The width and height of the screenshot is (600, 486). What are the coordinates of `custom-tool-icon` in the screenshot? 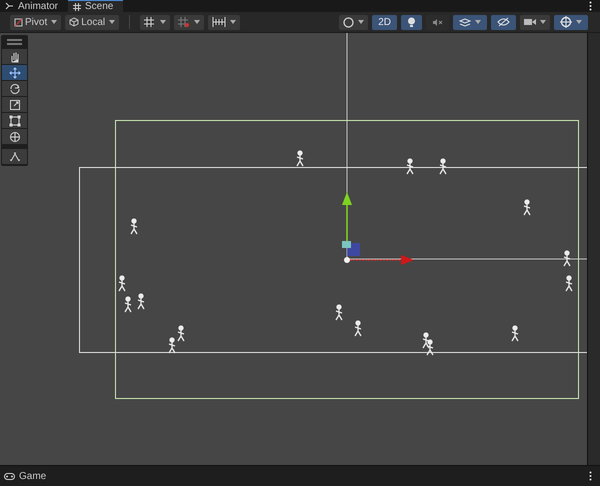 It's located at (14, 156).